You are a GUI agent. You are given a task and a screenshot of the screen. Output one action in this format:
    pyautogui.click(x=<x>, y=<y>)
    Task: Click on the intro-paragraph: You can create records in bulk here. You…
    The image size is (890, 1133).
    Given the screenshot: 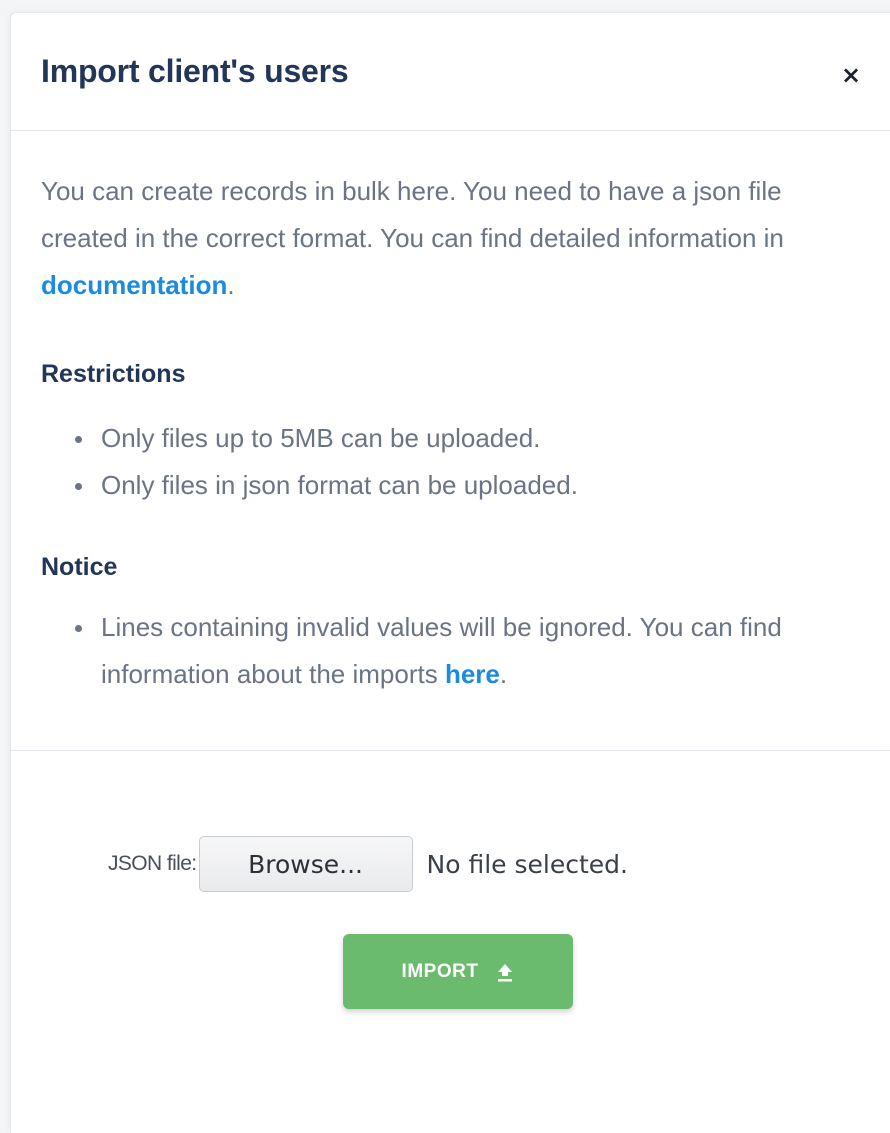 What is the action you would take?
    pyautogui.click(x=451, y=238)
    